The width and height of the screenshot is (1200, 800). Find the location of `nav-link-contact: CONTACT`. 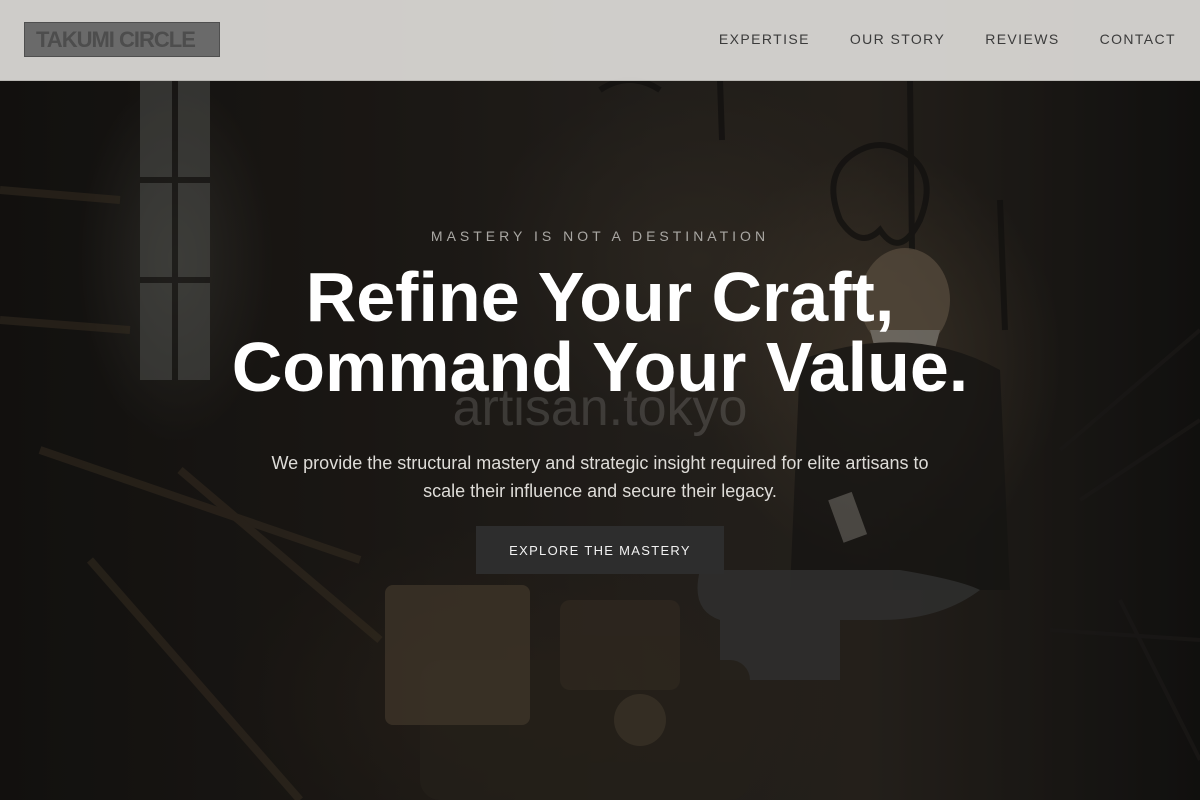

nav-link-contact: CONTACT is located at coordinates (1138, 39).